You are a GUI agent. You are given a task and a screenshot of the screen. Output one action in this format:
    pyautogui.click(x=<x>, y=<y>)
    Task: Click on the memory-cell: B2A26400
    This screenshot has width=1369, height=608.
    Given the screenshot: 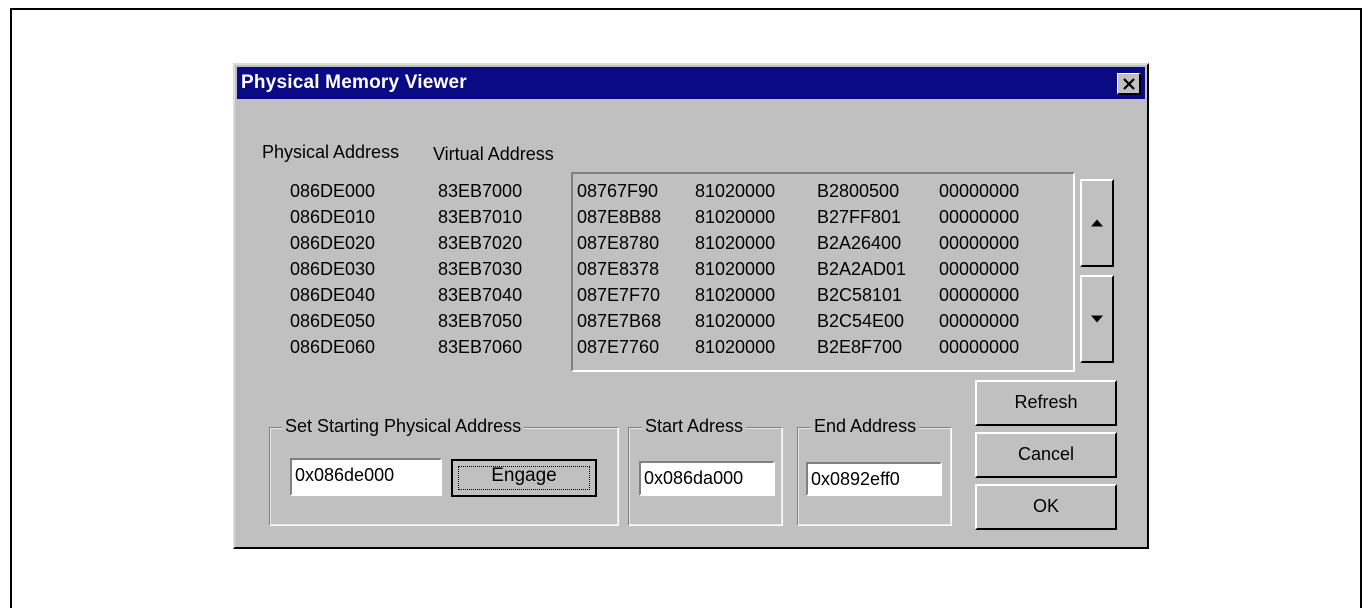 What is the action you would take?
    pyautogui.click(x=859, y=243)
    